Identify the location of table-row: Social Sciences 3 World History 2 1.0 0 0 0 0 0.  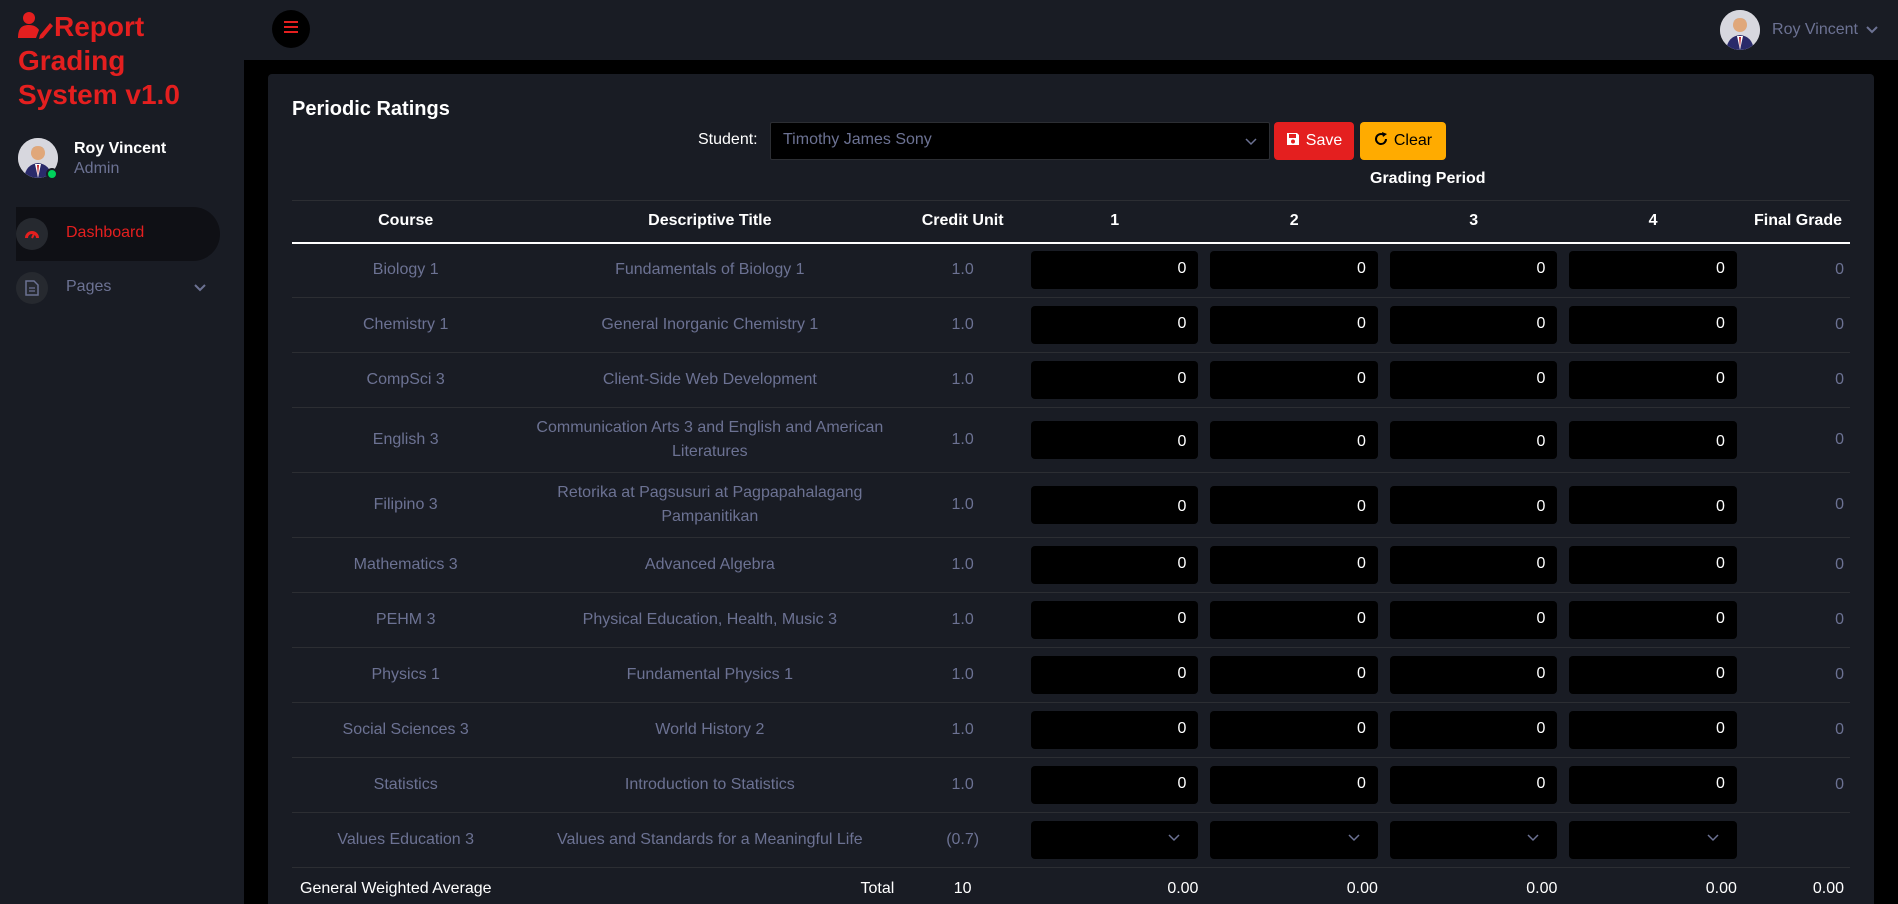
(1071, 730).